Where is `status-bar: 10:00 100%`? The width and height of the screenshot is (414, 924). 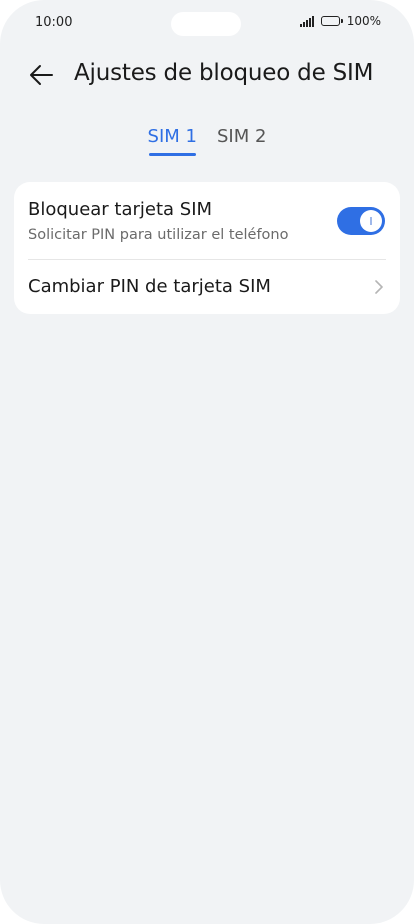
status-bar: 10:00 100% is located at coordinates (207, 23).